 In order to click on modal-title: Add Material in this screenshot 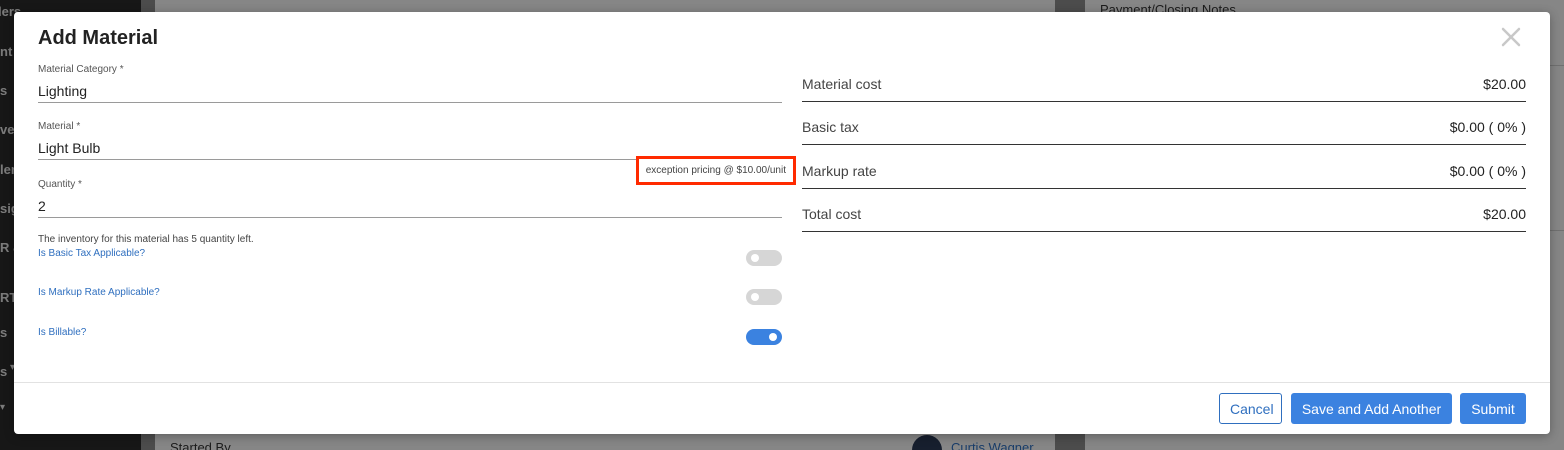, I will do `click(98, 38)`.